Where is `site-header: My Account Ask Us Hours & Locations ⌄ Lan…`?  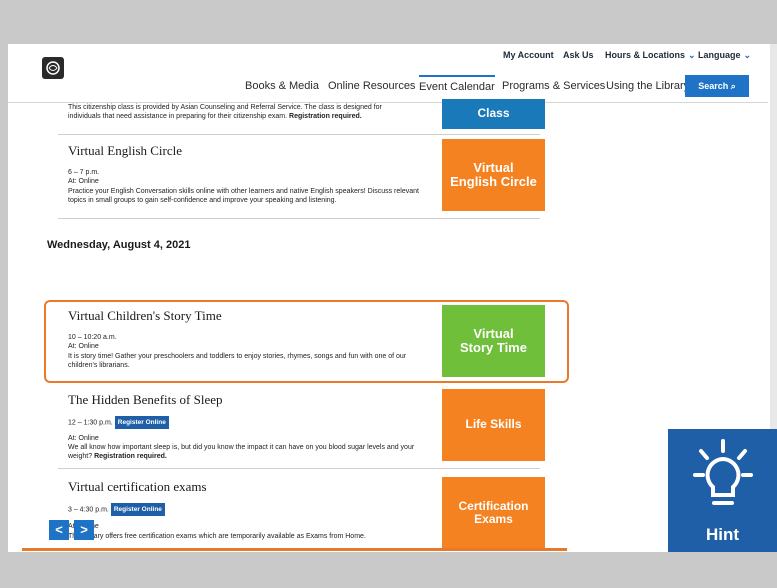 site-header: My Account Ask Us Hours & Locations ⌄ Lan… is located at coordinates (388, 73).